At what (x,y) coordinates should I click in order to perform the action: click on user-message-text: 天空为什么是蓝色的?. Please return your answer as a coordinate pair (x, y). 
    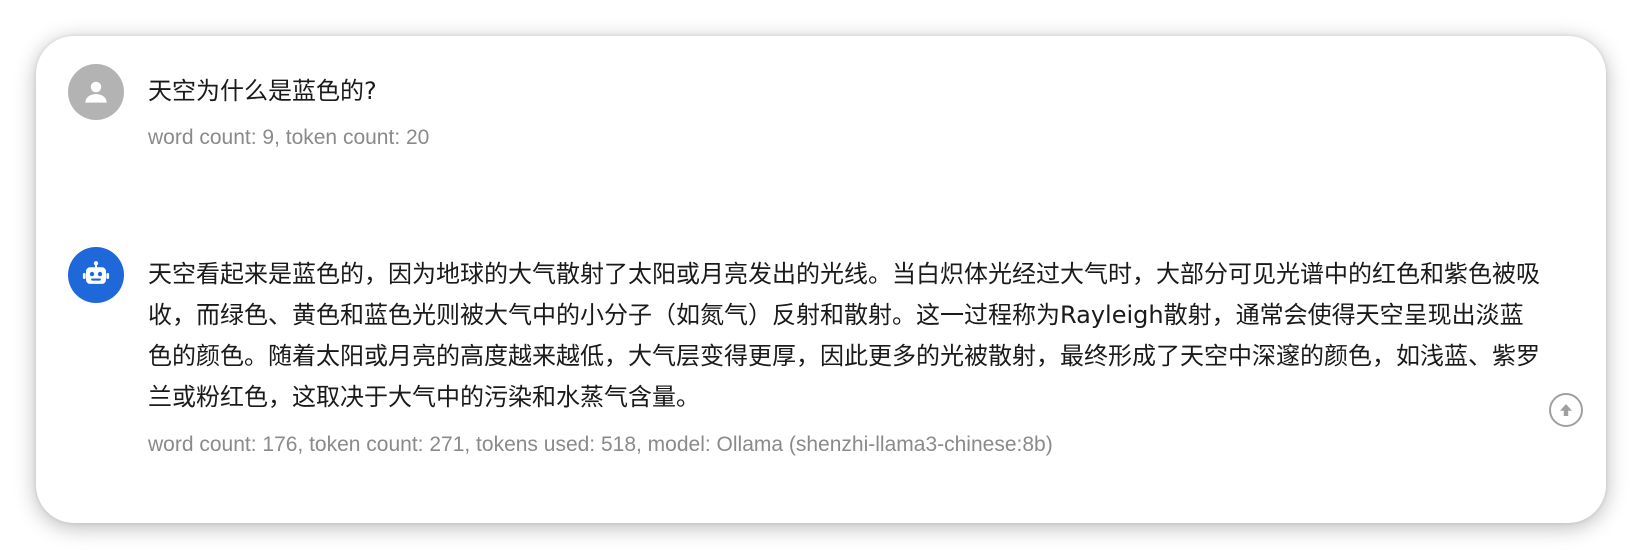
    Looking at the image, I should click on (262, 91).